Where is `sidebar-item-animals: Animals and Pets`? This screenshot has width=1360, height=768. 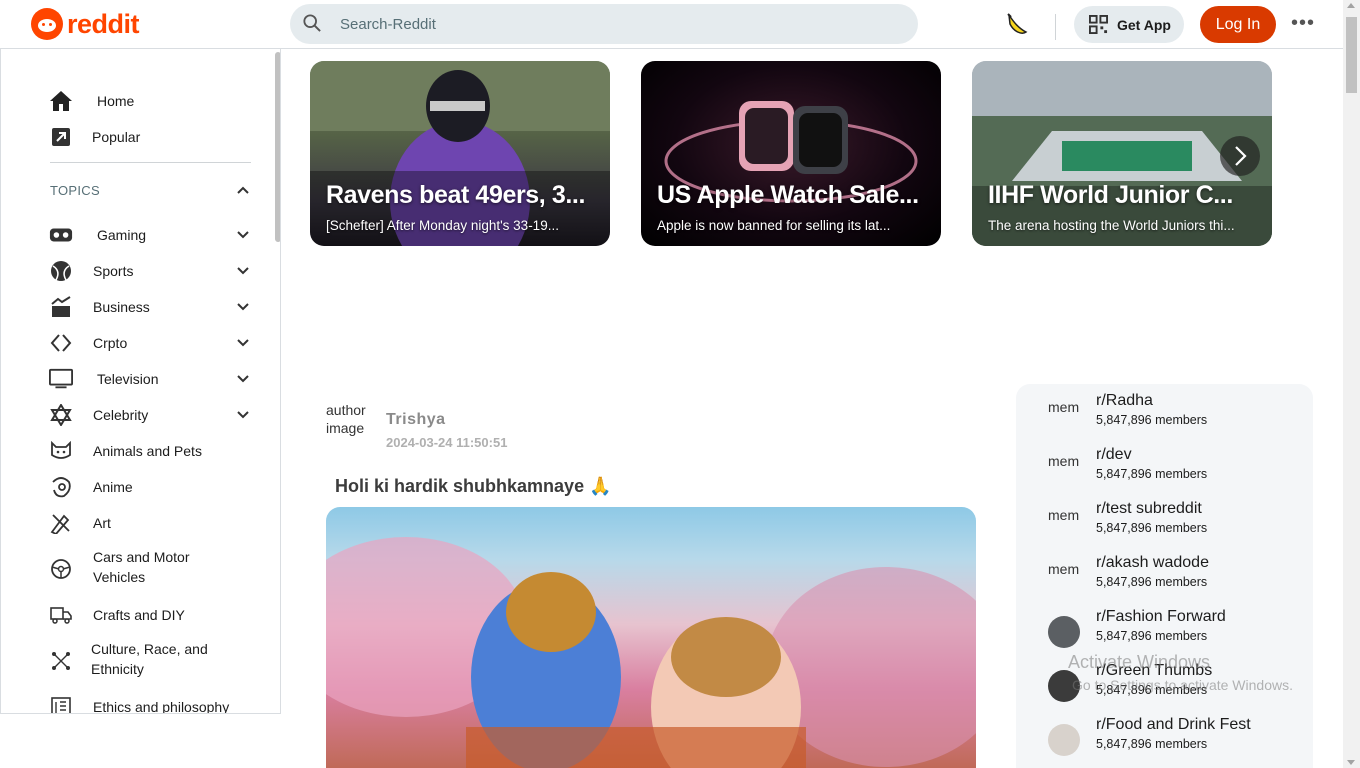 sidebar-item-animals: Animals and Pets is located at coordinates (125, 451).